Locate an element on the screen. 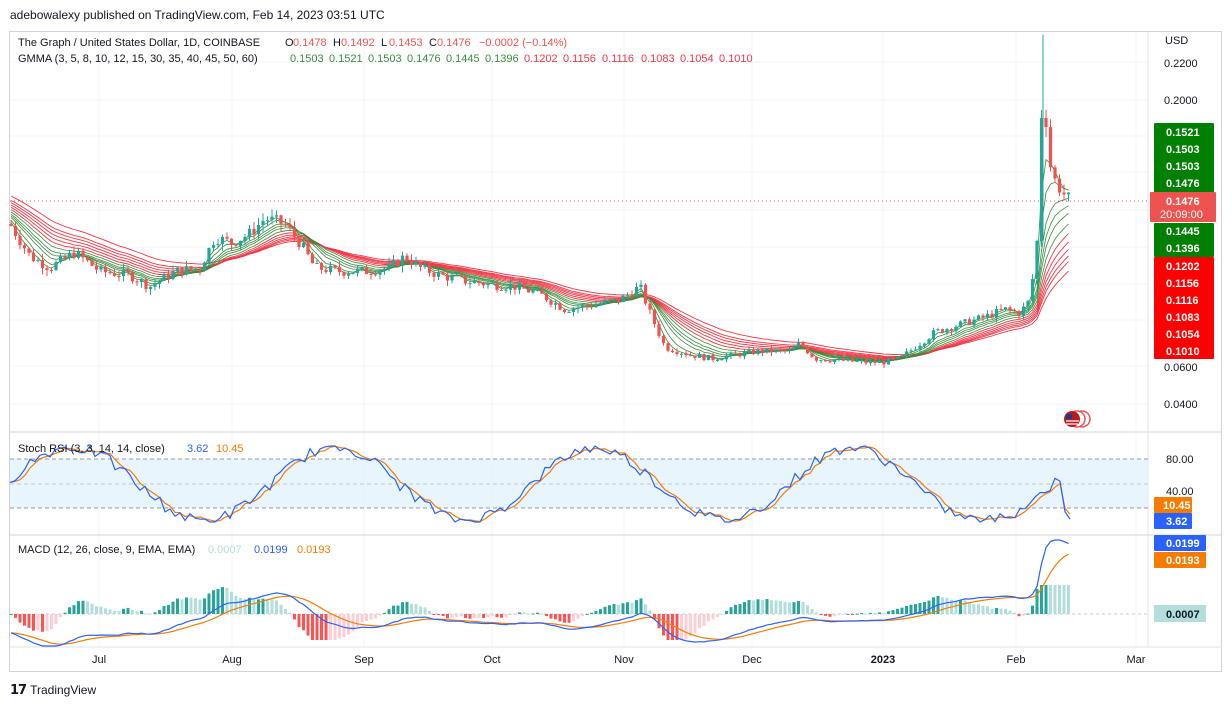 Image resolution: width=1232 pixels, height=707 pixels. macd-line-tag-text: 0.0199 is located at coordinates (1183, 544).